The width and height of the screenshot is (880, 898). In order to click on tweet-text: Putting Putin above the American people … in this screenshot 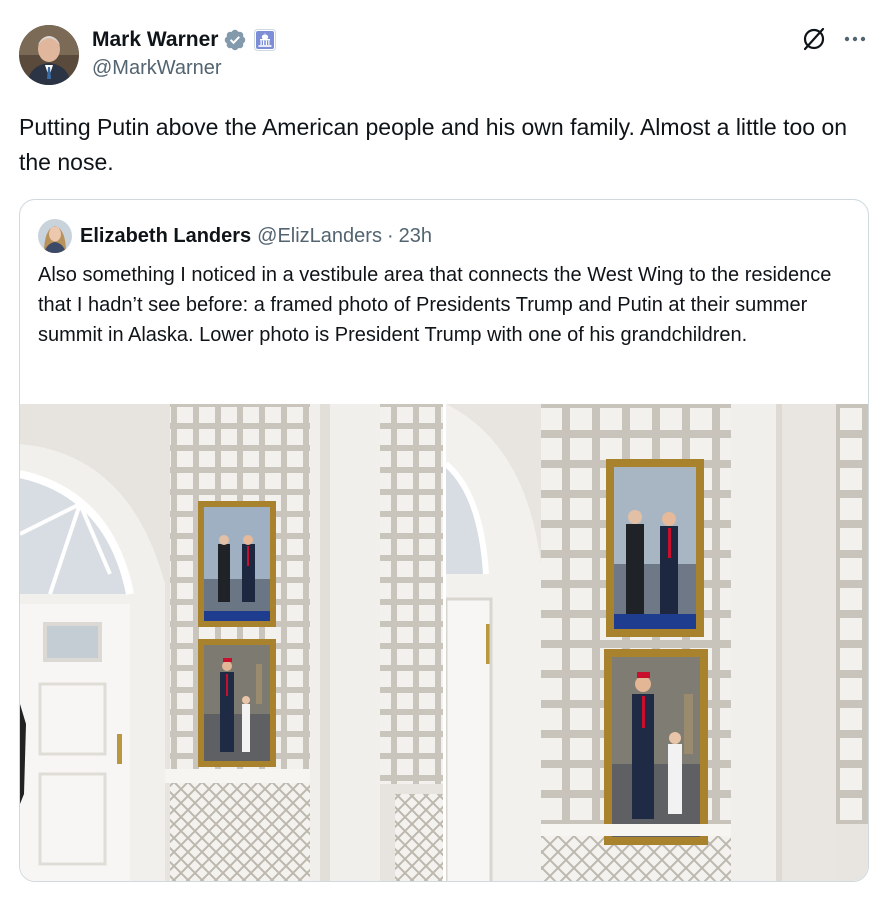, I will do `click(433, 144)`.